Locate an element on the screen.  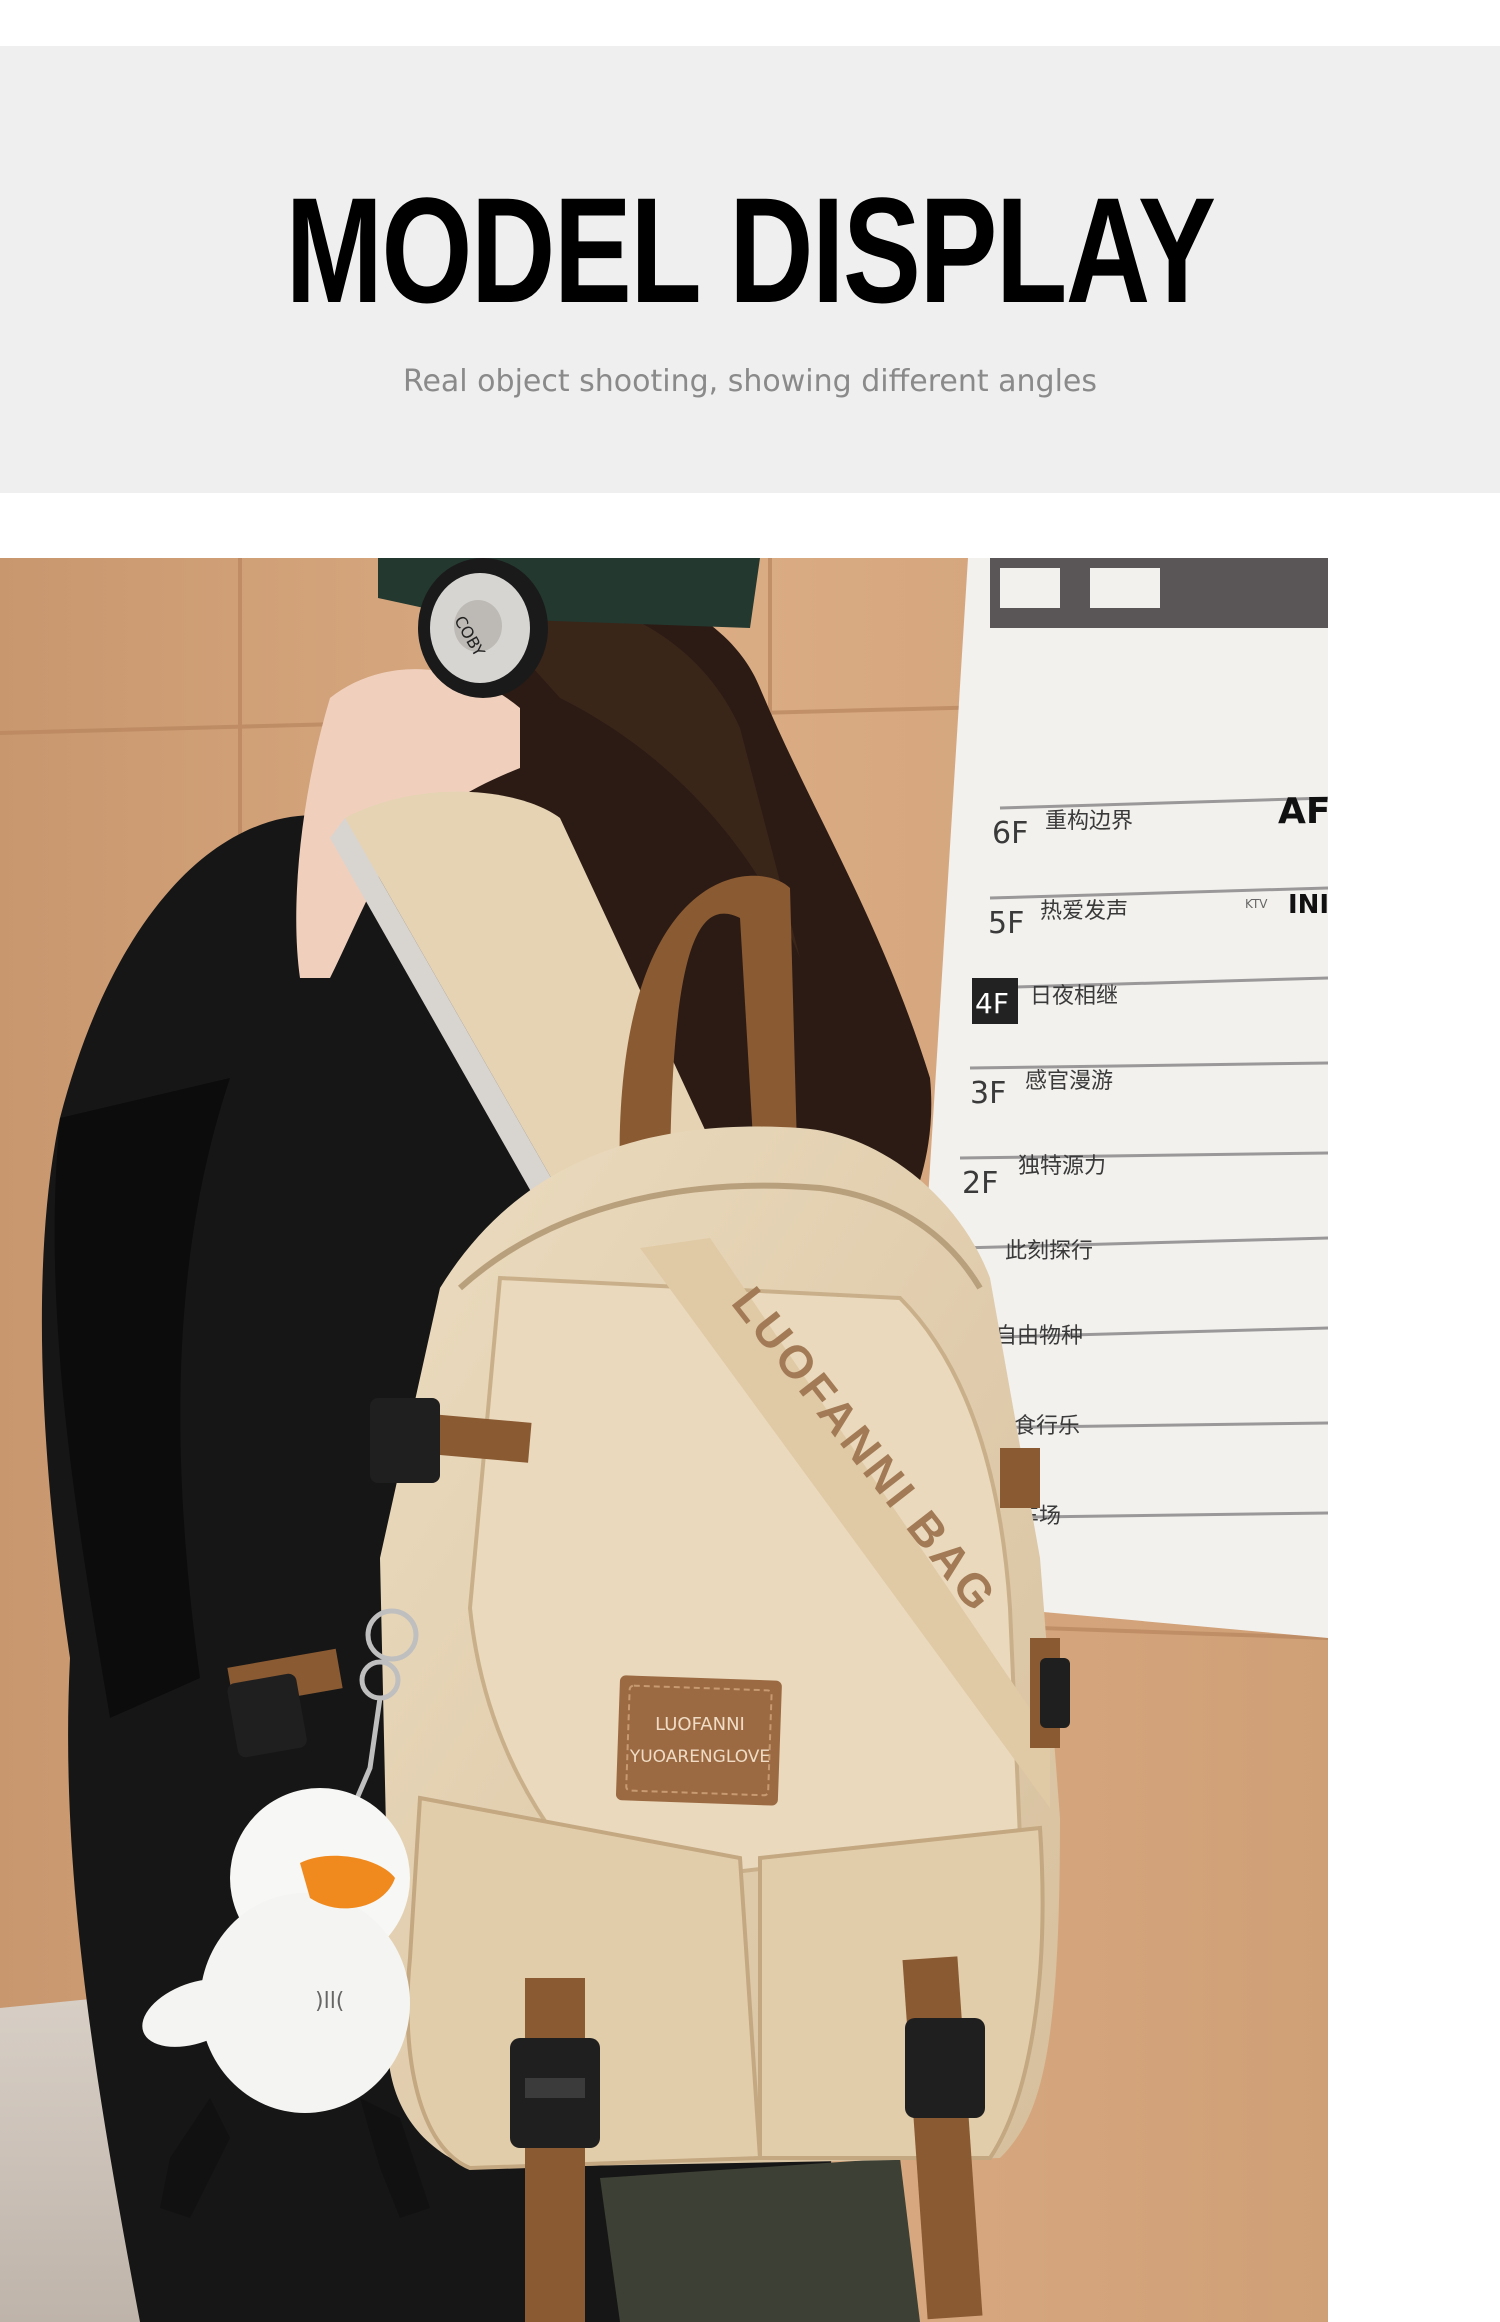
floor-2f: 2F is located at coordinates (980, 1183).